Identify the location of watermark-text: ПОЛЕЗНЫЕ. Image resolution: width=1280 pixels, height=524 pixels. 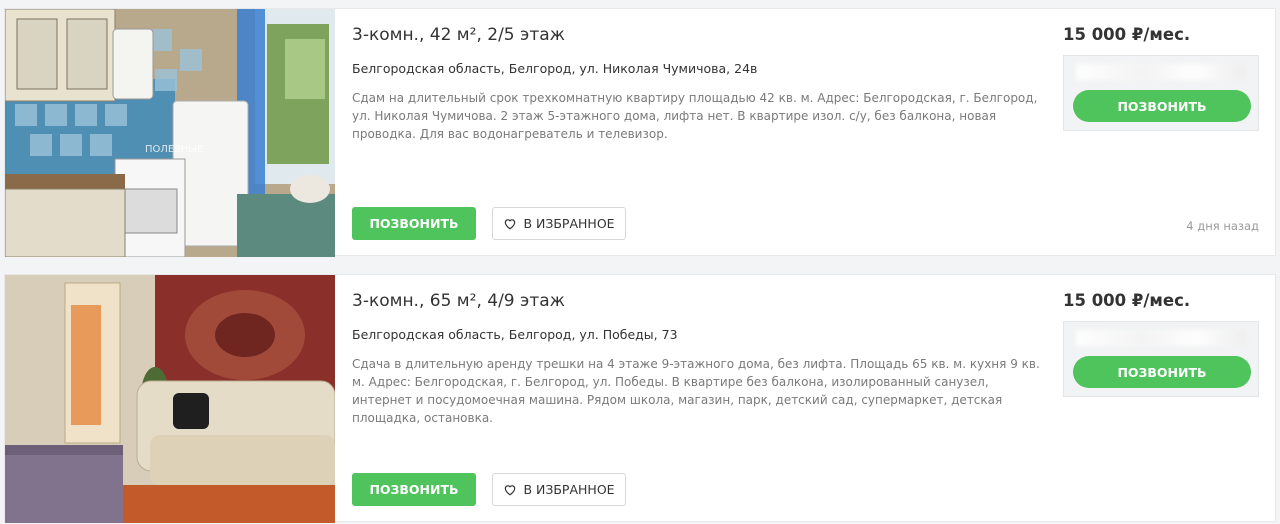
(174, 149).